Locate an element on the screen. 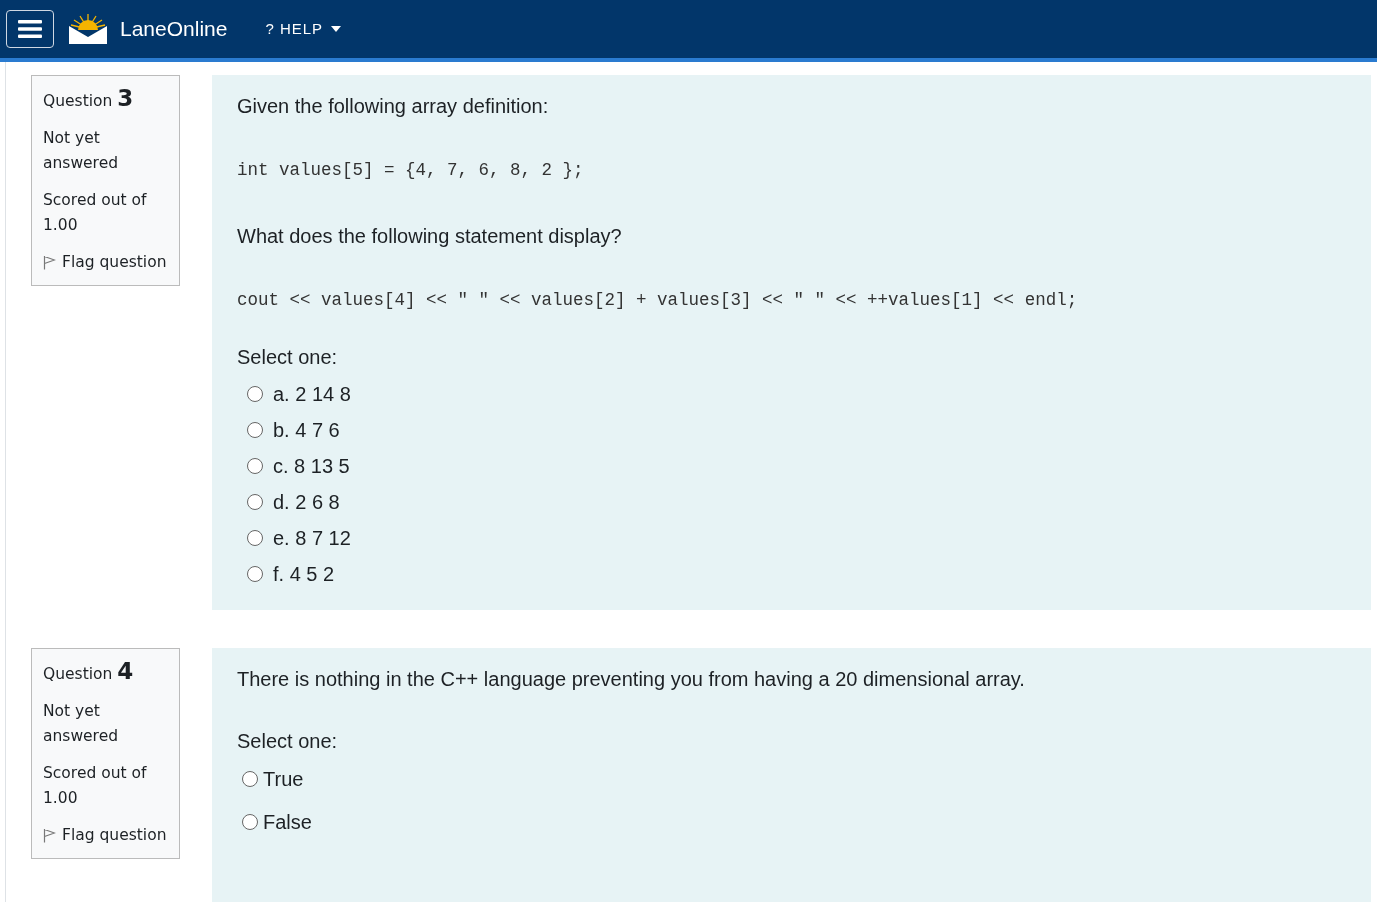 This screenshot has width=1377, height=913. menu-icon is located at coordinates (30, 29).